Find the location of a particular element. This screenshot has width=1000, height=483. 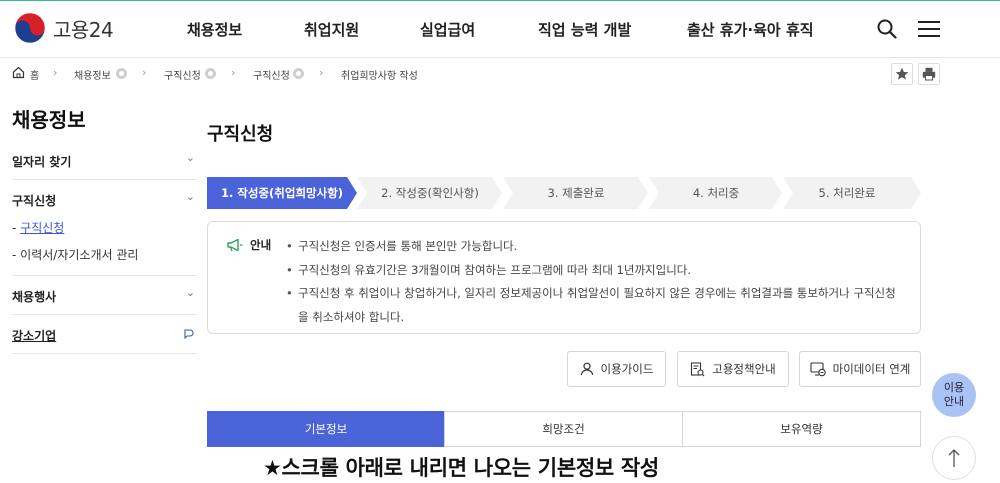

sidebar-item-job-search: 일자리 찾기 ⌄ is located at coordinates (104, 160).